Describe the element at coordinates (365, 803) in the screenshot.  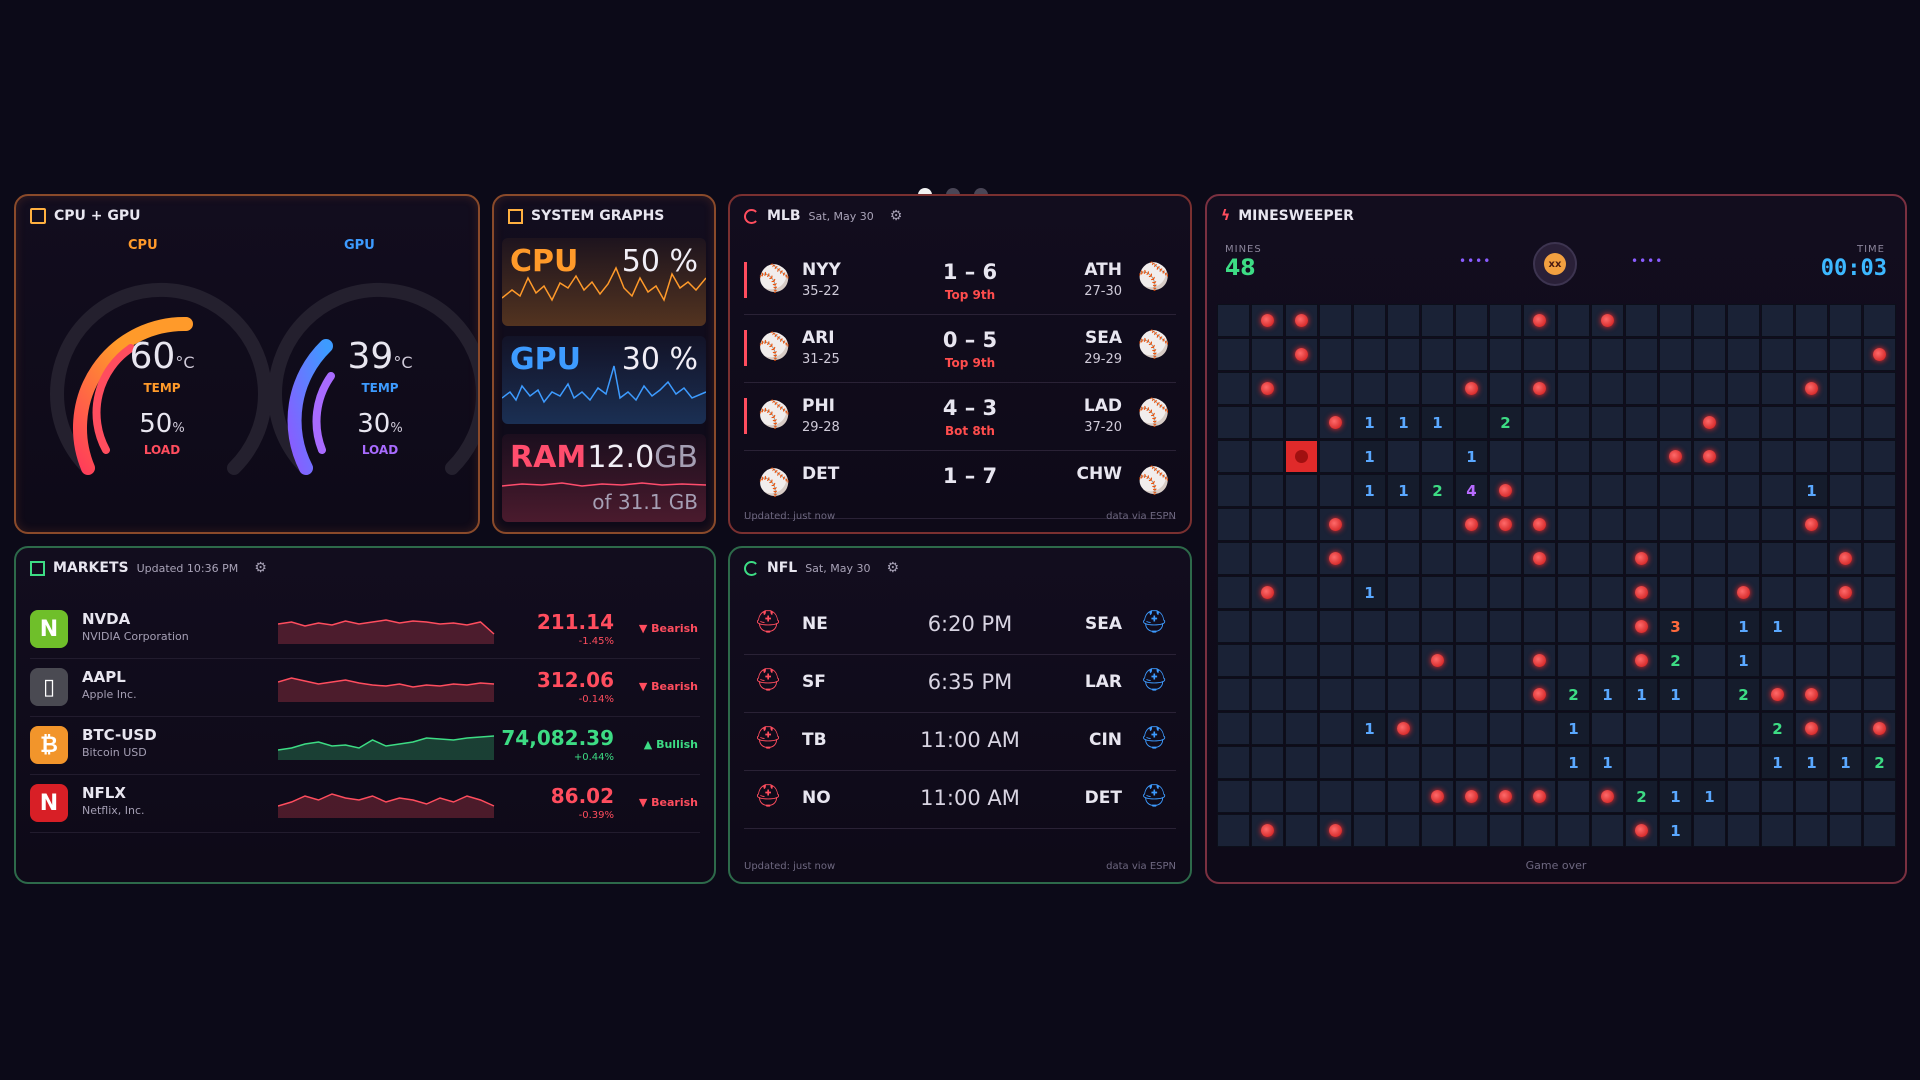
I see `market-row: N NFLX Netflix, Inc. 86.02 -0.39% ▼ Bearish` at that location.